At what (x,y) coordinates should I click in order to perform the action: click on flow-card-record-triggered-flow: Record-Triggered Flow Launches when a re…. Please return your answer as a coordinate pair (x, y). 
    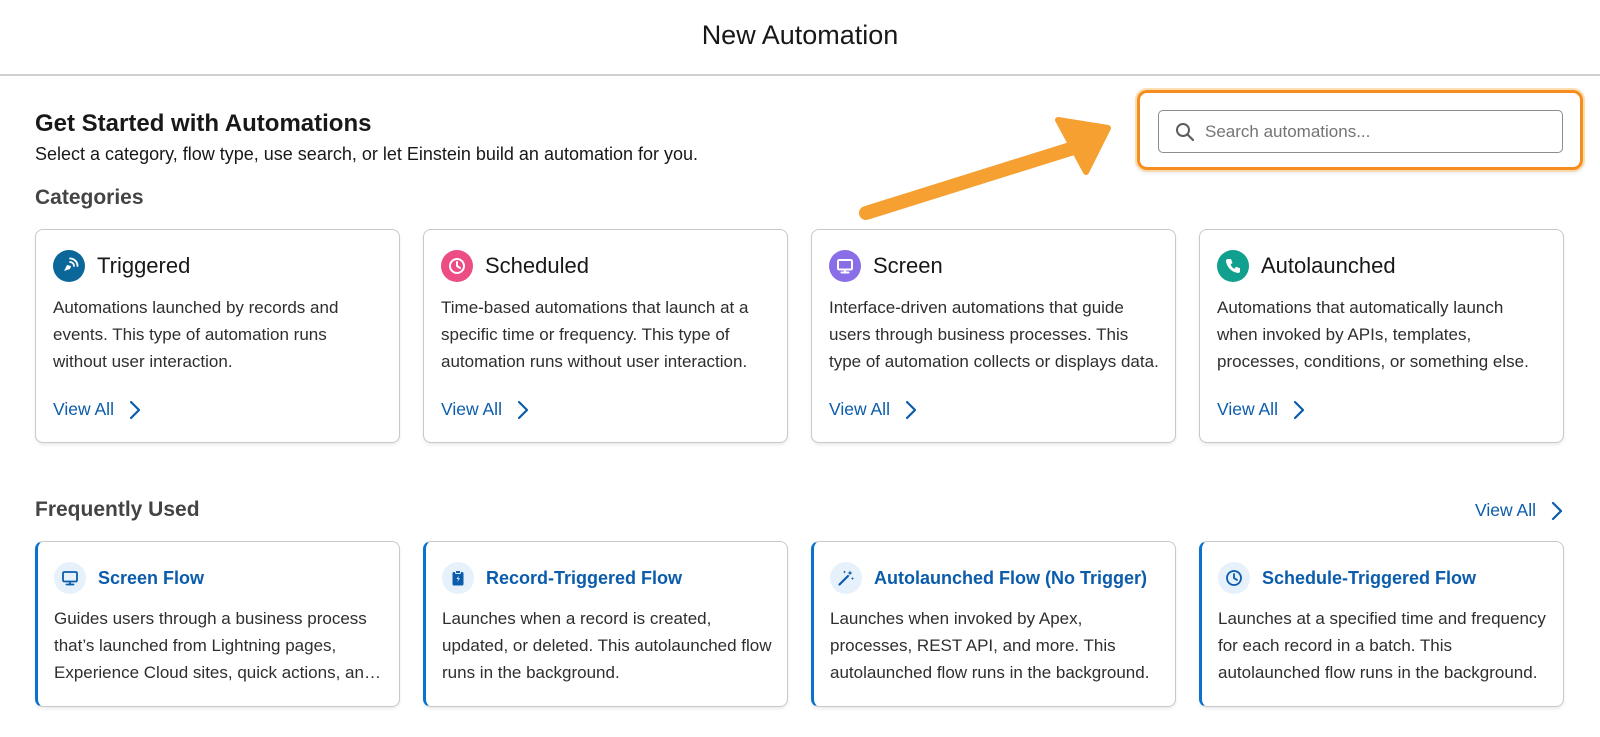
    Looking at the image, I should click on (605, 624).